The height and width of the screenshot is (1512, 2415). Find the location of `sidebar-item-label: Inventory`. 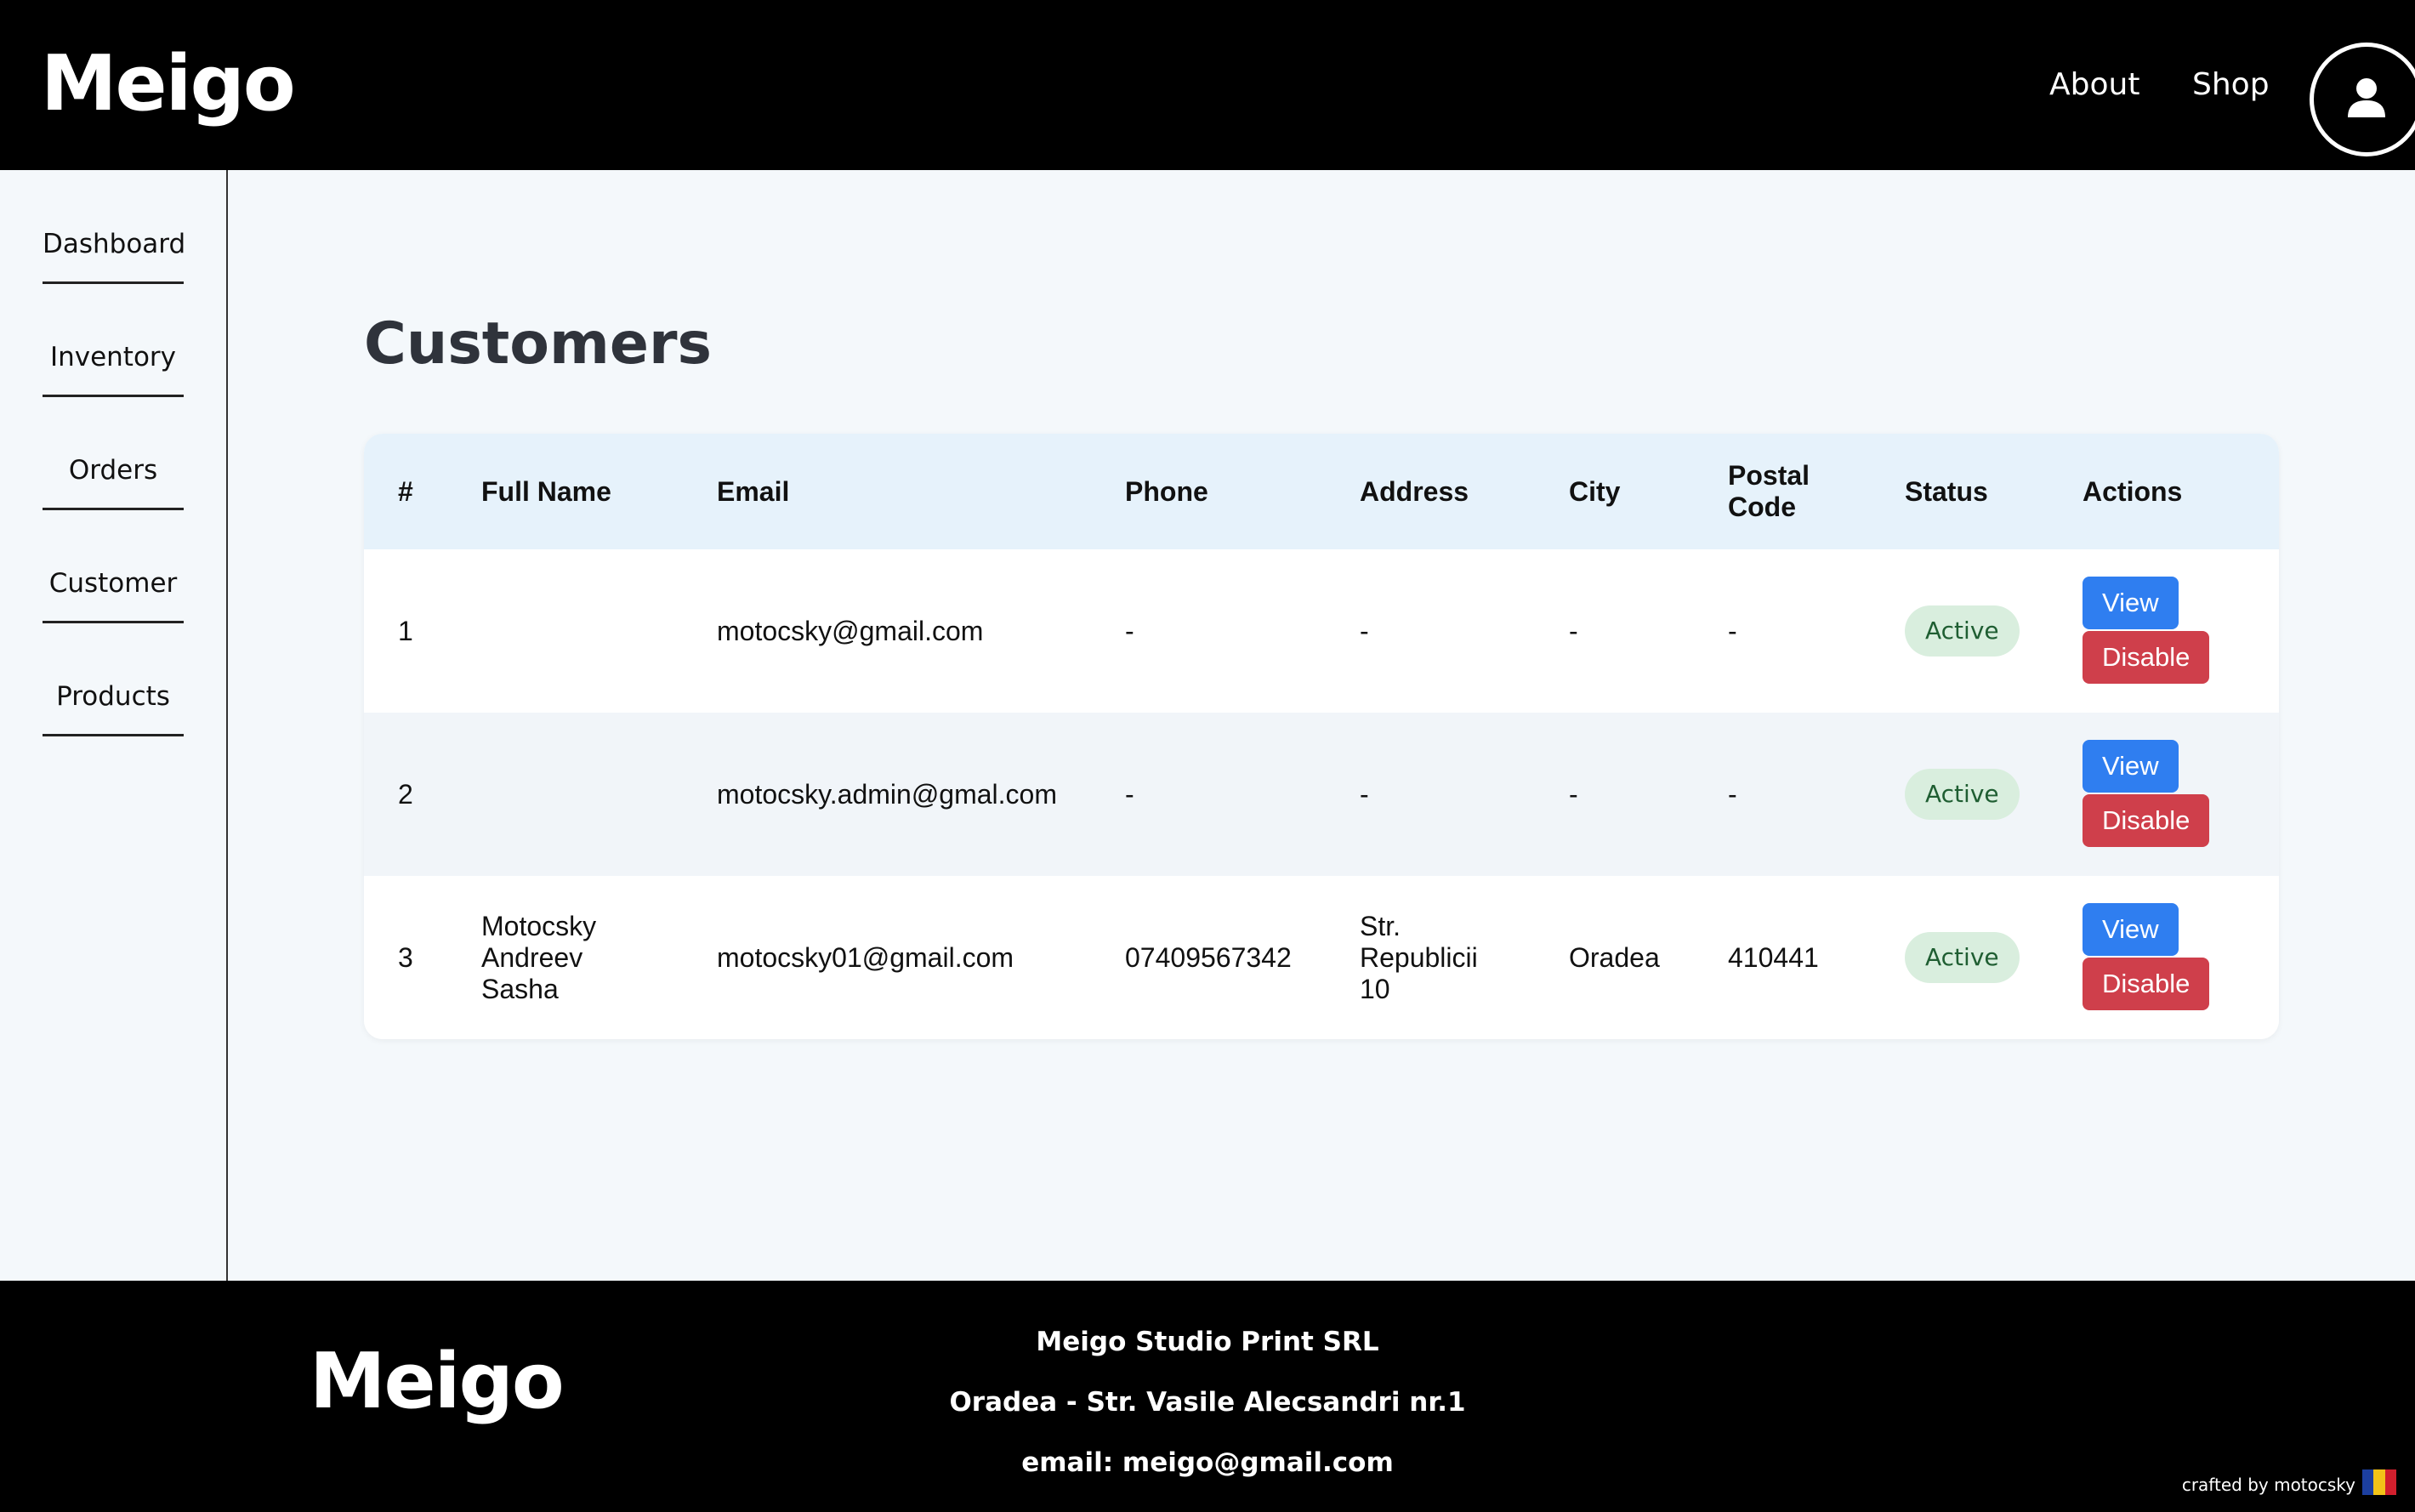

sidebar-item-label: Inventory is located at coordinates (113, 357).